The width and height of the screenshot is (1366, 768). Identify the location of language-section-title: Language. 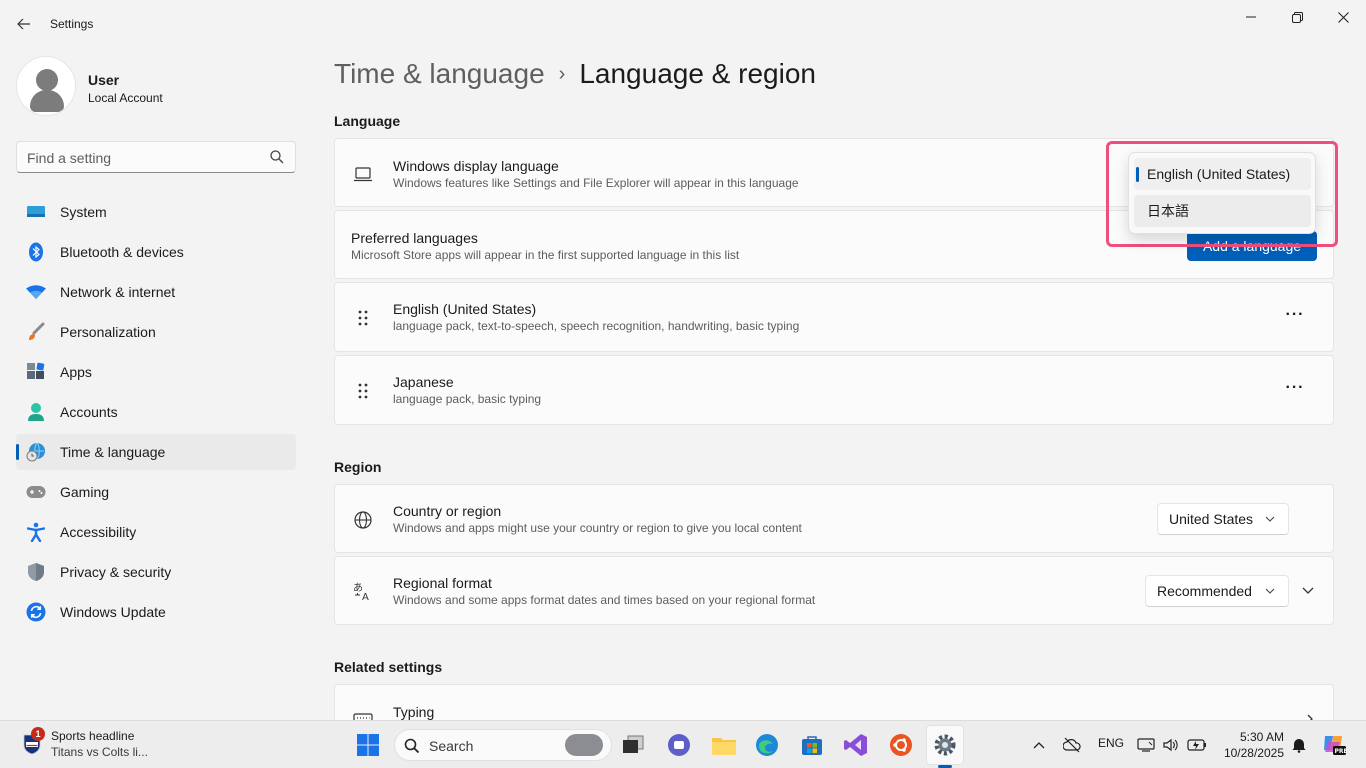
(367, 121).